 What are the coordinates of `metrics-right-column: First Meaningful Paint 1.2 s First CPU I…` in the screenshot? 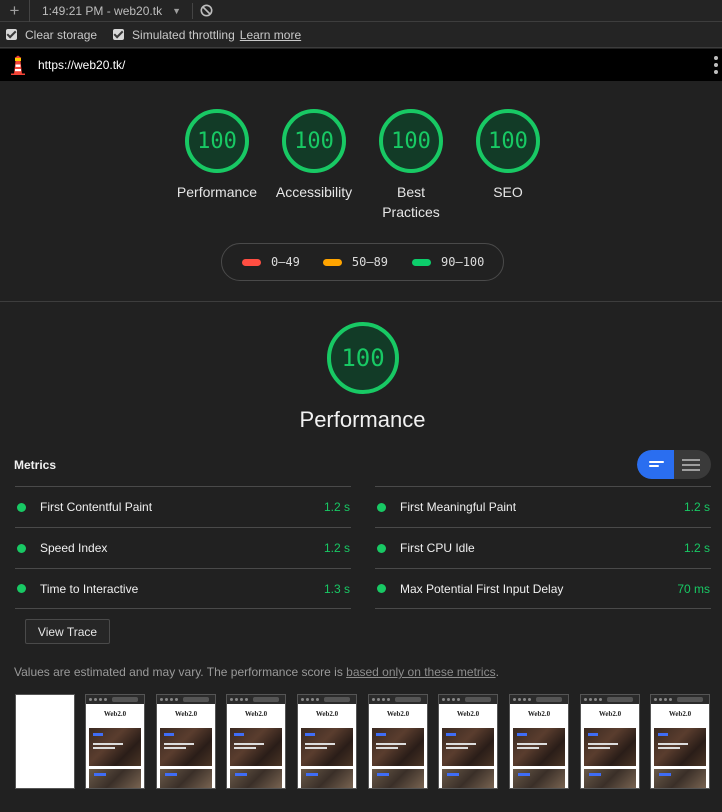 It's located at (543, 547).